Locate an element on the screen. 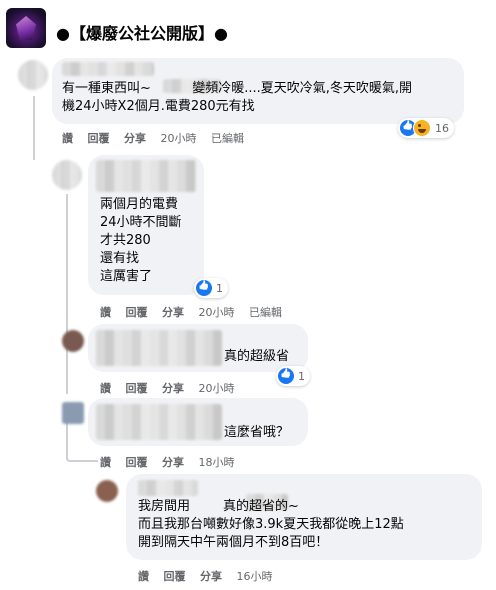 The height and width of the screenshot is (590, 496). timestamp: 18小時 is located at coordinates (217, 462).